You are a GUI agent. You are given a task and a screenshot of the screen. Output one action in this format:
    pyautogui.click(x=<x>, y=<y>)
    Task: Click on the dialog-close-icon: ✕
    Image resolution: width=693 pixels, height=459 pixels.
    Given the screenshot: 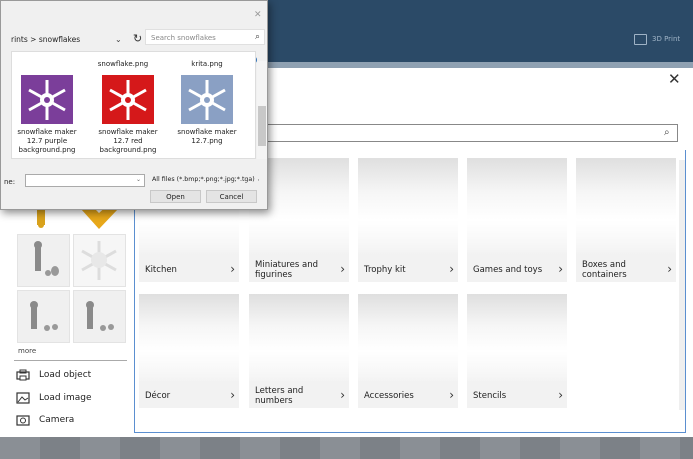 What is the action you would take?
    pyautogui.click(x=258, y=15)
    